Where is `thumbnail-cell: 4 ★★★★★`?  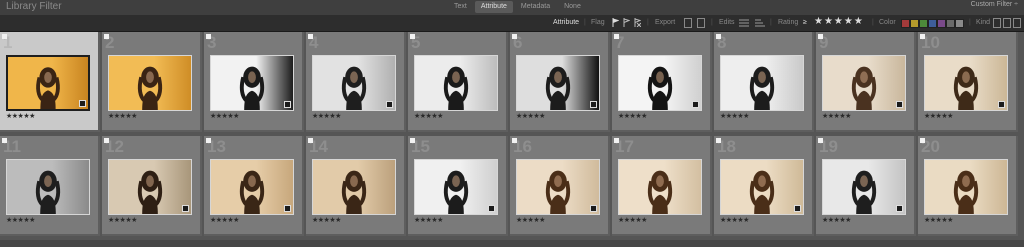
thumbnail-cell: 4 ★★★★★ is located at coordinates (356, 82).